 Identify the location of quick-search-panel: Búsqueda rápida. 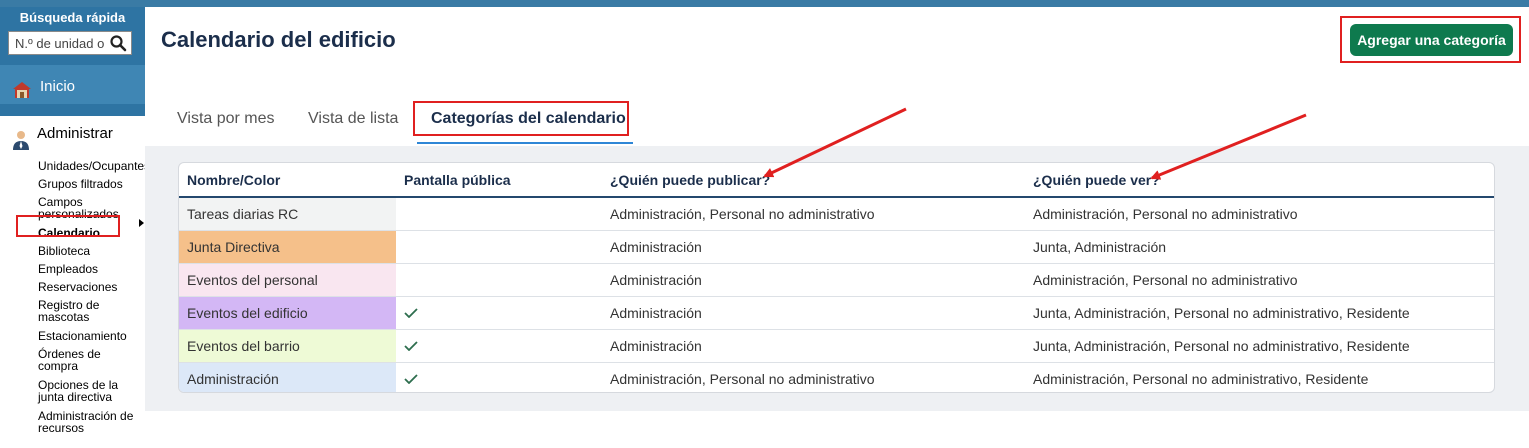
(72, 36).